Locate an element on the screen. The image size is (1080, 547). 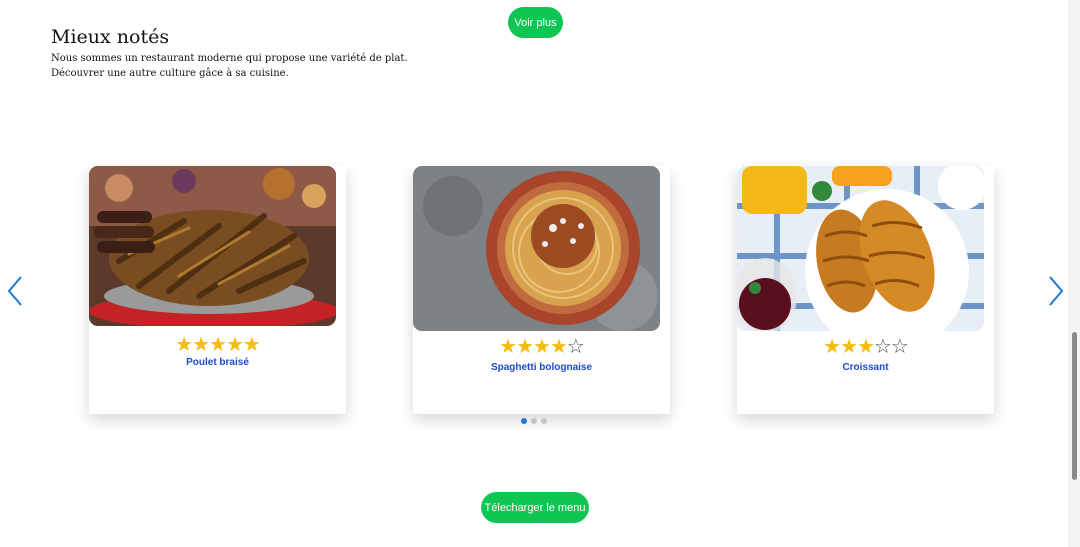
rating-stars: ★★★★★ is located at coordinates (217, 344).